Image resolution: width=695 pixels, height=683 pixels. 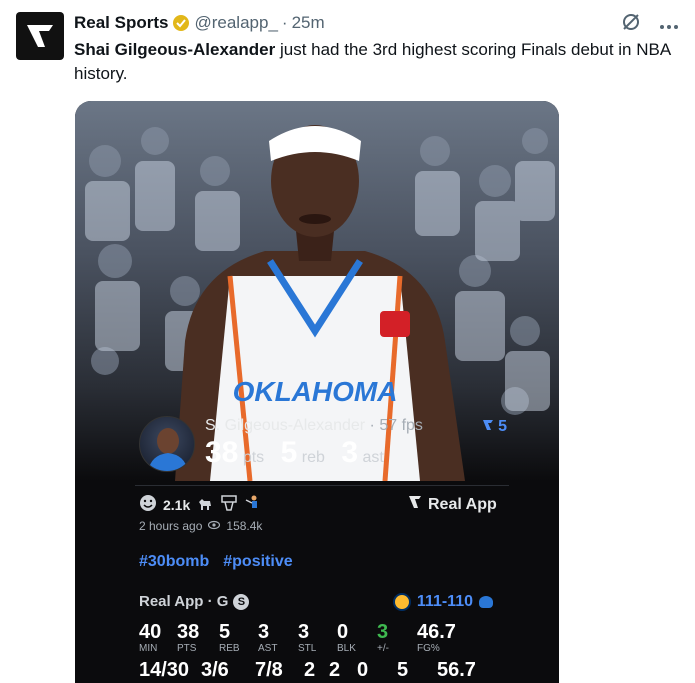 I want to click on real-app-logo-icon, so click(x=415, y=504).